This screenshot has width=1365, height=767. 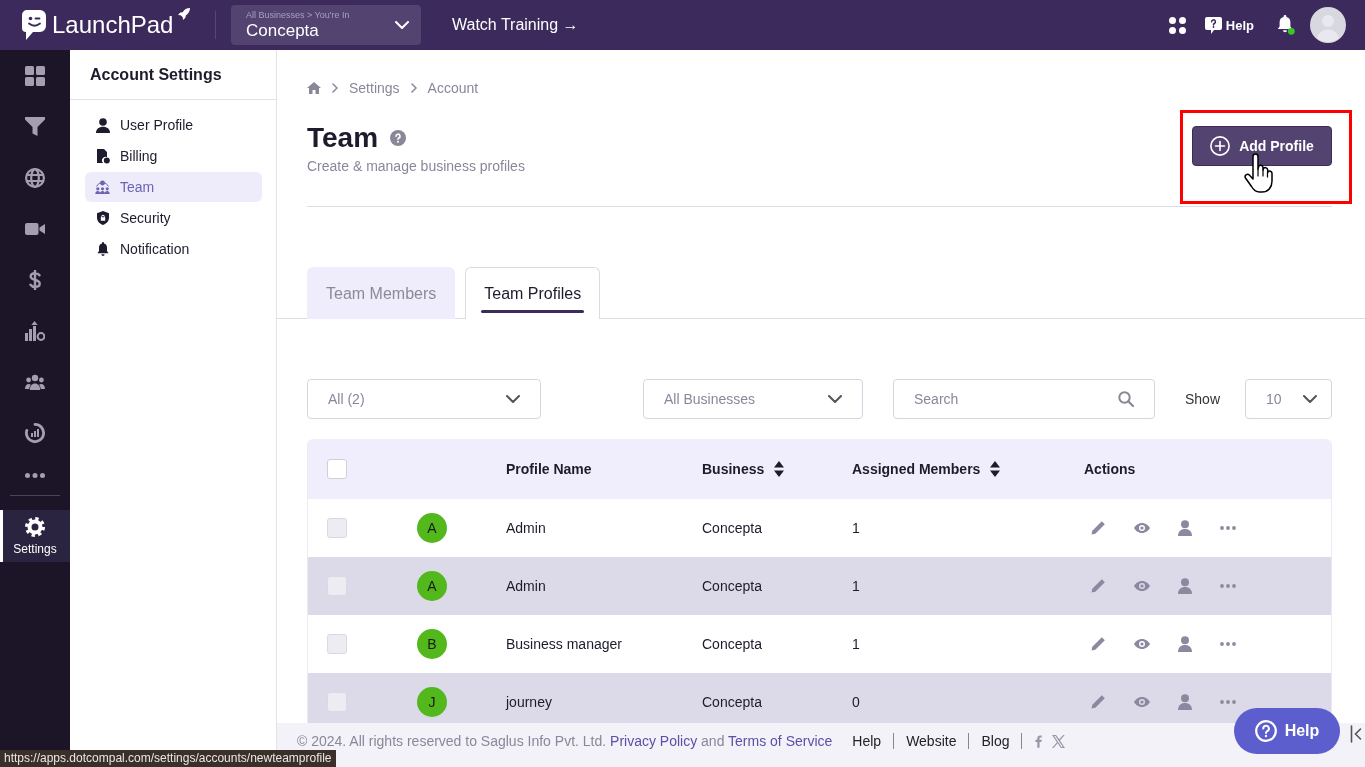 What do you see at coordinates (743, 469) in the screenshot?
I see `column-header: Business` at bounding box center [743, 469].